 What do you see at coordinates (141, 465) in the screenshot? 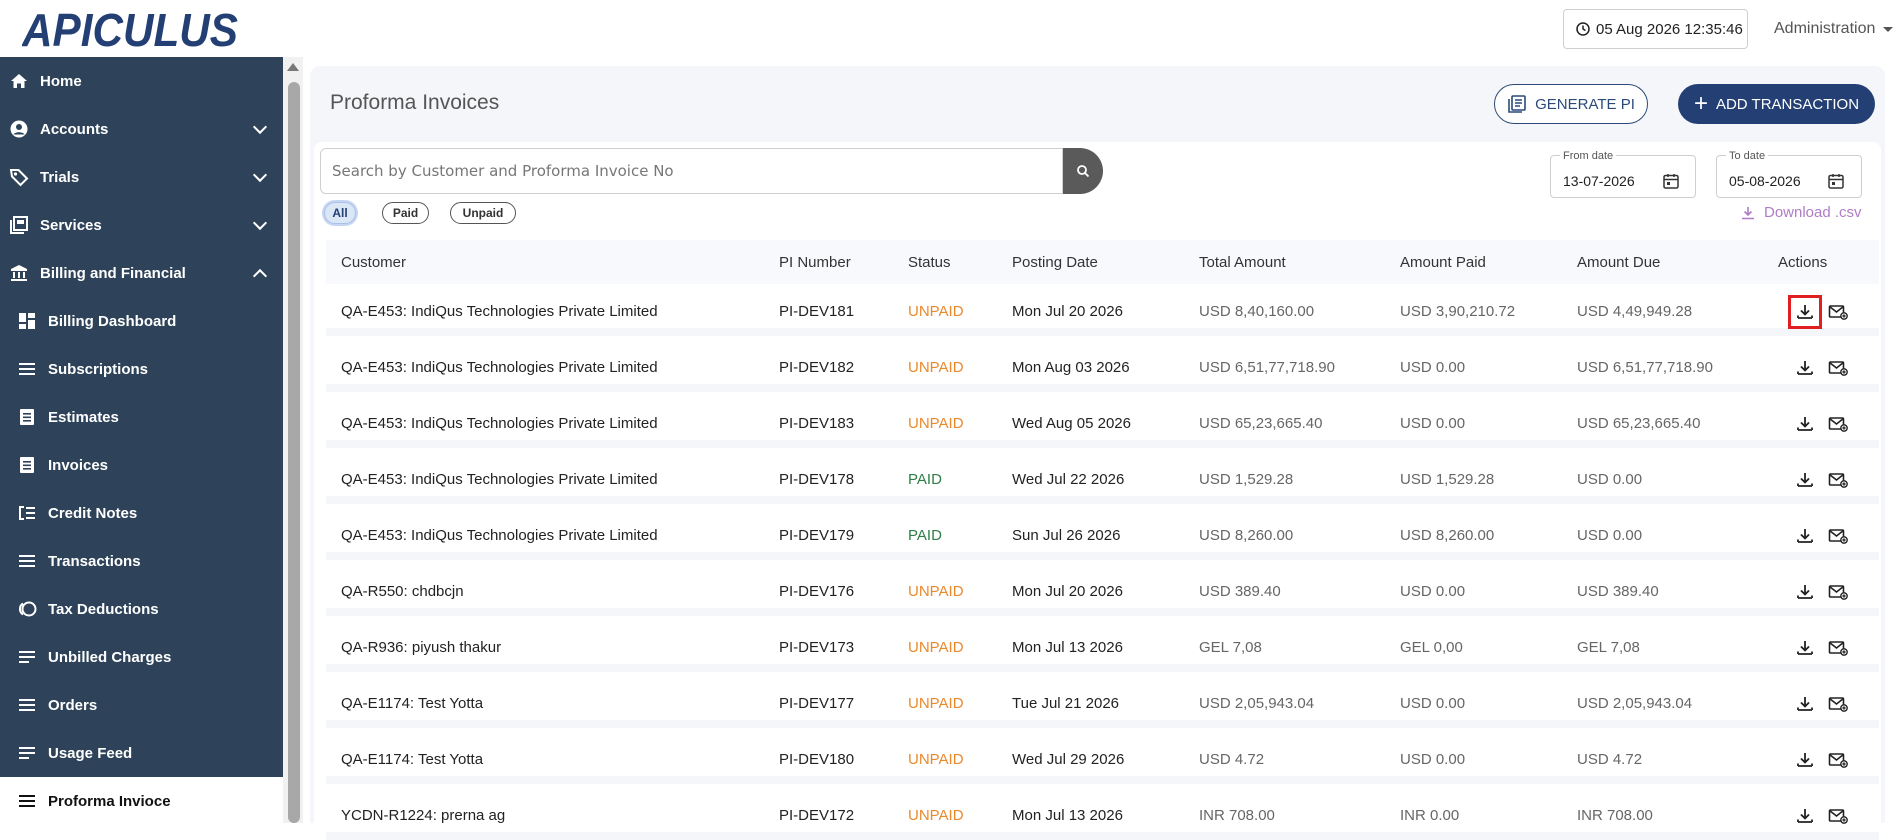
I see `sidebar-item-invoices: Invoices` at bounding box center [141, 465].